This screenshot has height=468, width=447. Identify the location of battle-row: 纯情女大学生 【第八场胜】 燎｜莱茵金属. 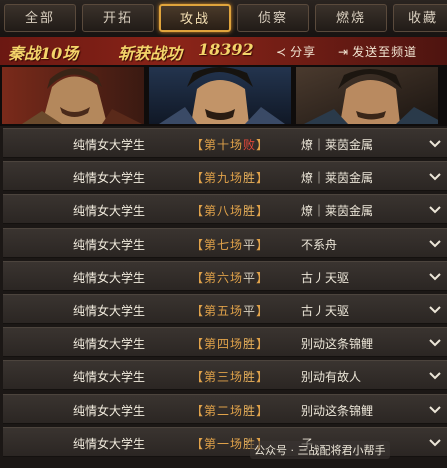
(225, 209).